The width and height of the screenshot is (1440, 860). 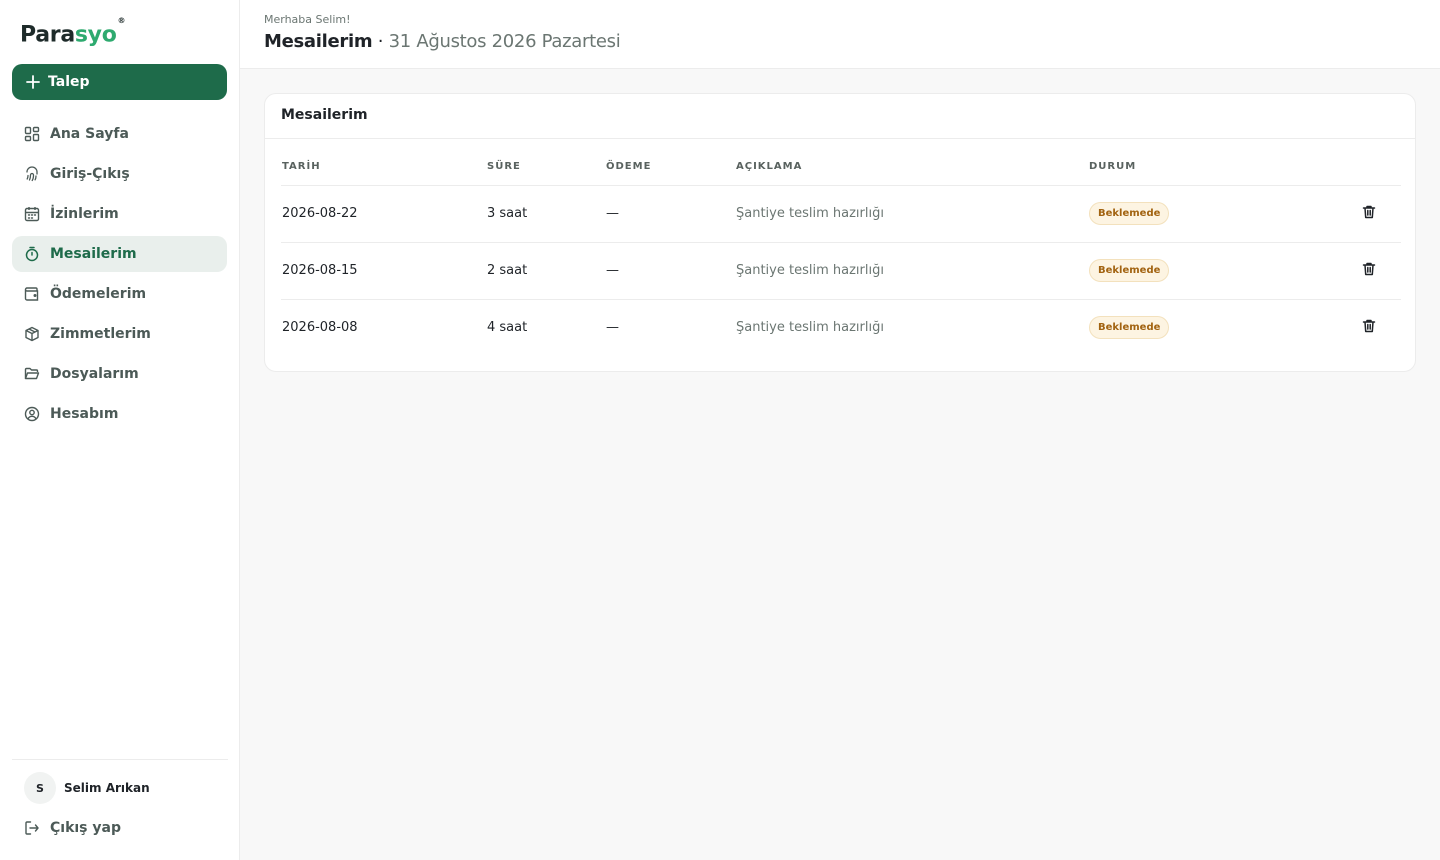 I want to click on sidebar-item-label: İzinlerim, so click(x=84, y=214).